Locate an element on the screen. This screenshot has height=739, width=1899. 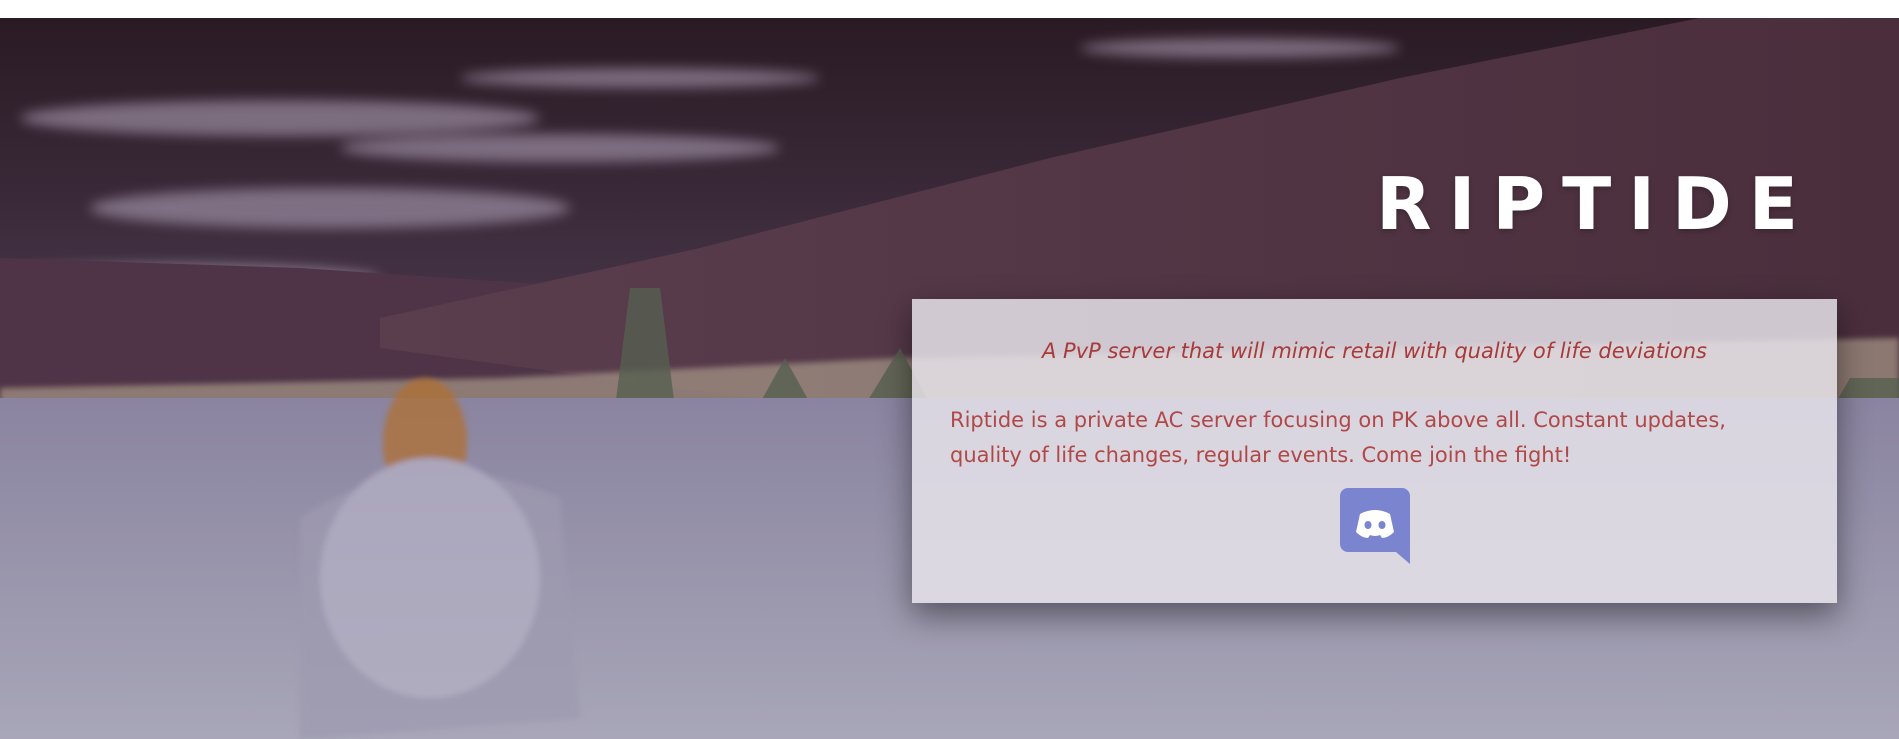
discord-link is located at coordinates (1374, 526).